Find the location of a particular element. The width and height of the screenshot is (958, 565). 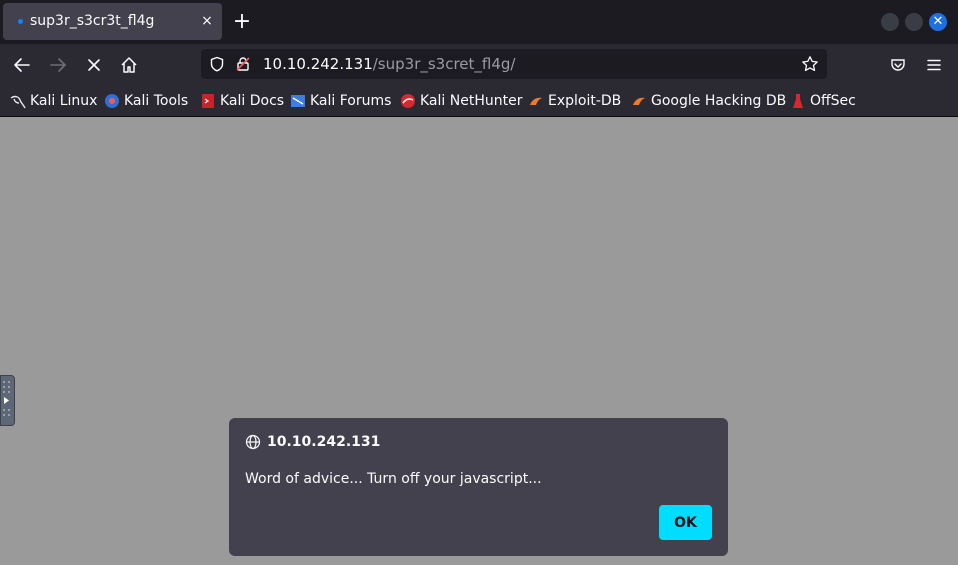

bookmark-label: Kali Forums is located at coordinates (351, 101).